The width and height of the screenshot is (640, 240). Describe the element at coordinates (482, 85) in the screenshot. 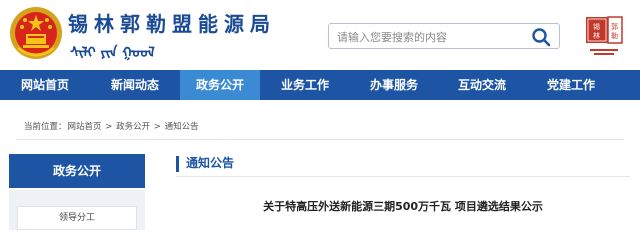

I see `nav-item-interaction: 互动交流` at that location.